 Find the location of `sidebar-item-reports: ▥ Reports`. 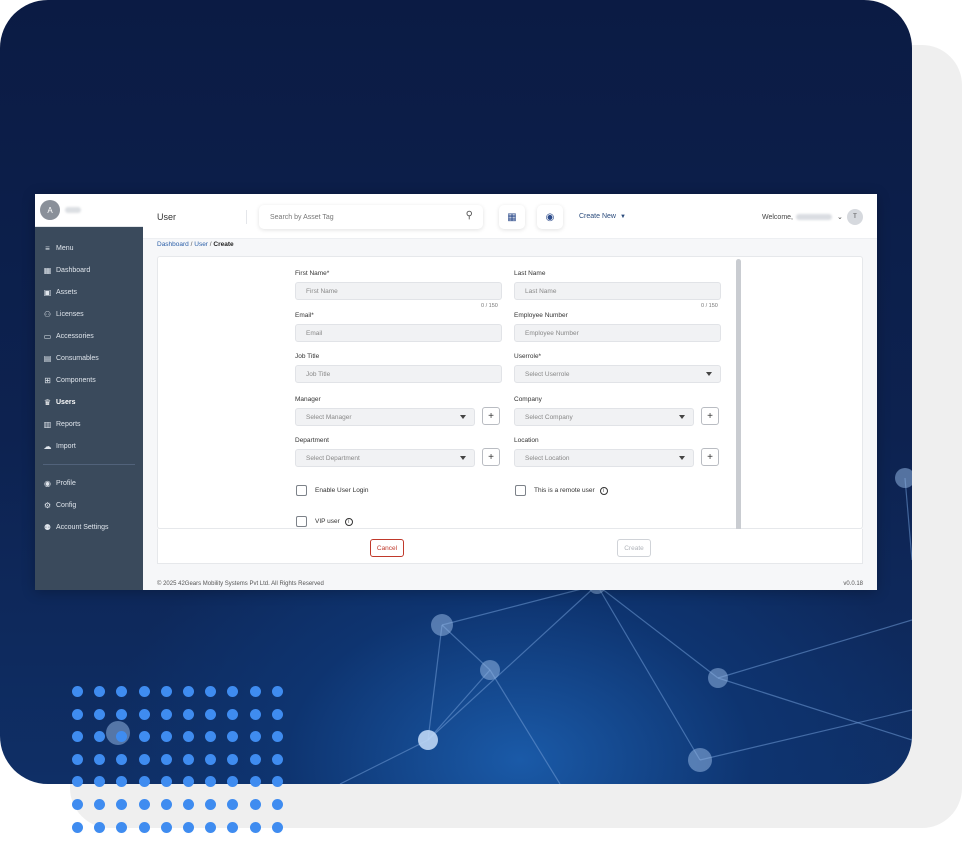

sidebar-item-reports: ▥ Reports is located at coordinates (89, 424).